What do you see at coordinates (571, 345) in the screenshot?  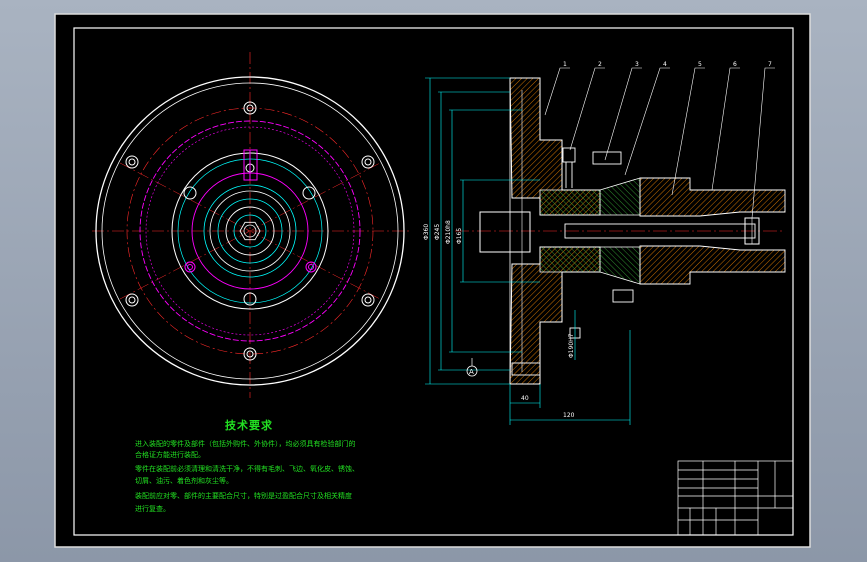 I see `dim-text-d5: Φ190H7` at bounding box center [571, 345].